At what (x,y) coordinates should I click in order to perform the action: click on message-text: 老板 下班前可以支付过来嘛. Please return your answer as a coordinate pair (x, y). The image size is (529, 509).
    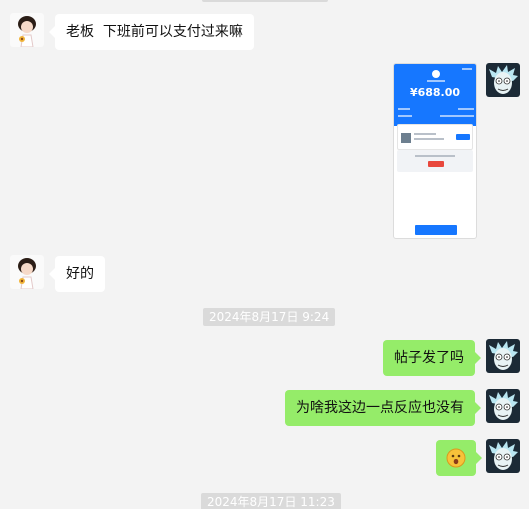
    Looking at the image, I should click on (154, 32).